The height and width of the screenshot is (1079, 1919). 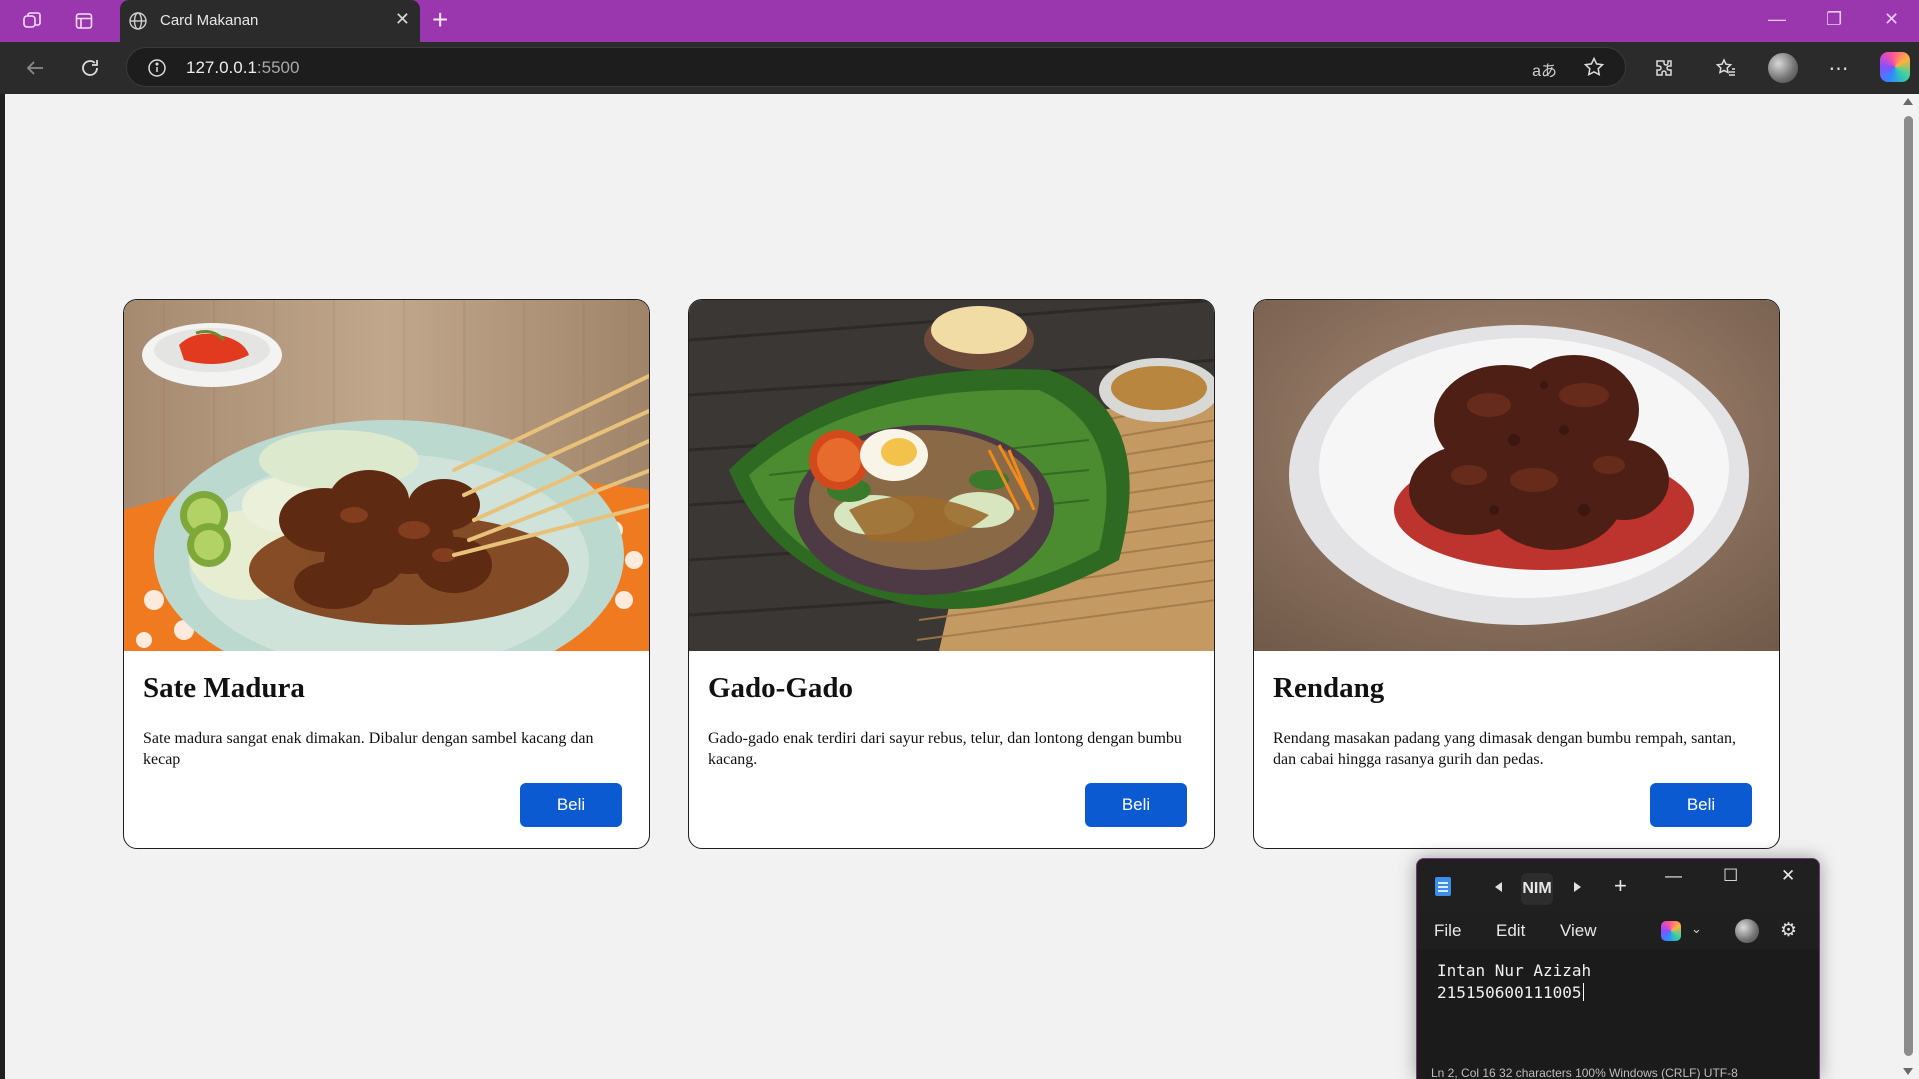 I want to click on more-options-icon: ⋯, so click(x=1839, y=68).